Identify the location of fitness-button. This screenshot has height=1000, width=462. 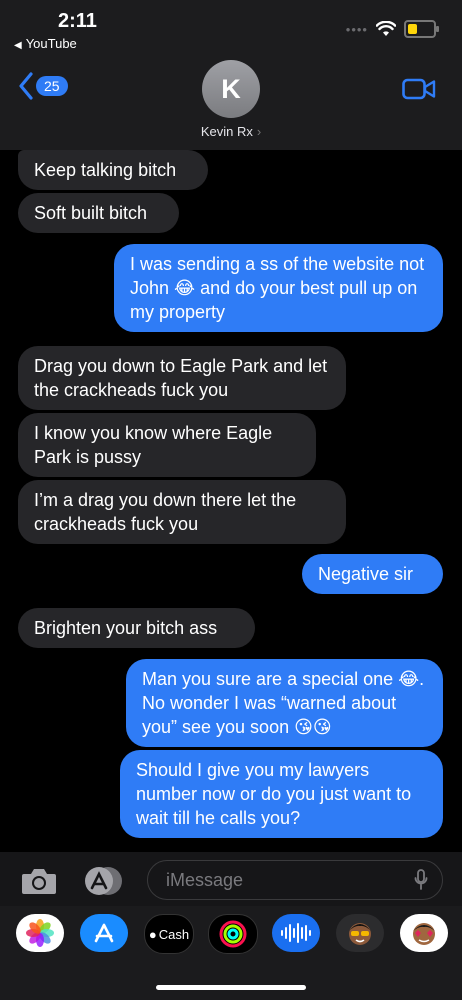
(233, 934).